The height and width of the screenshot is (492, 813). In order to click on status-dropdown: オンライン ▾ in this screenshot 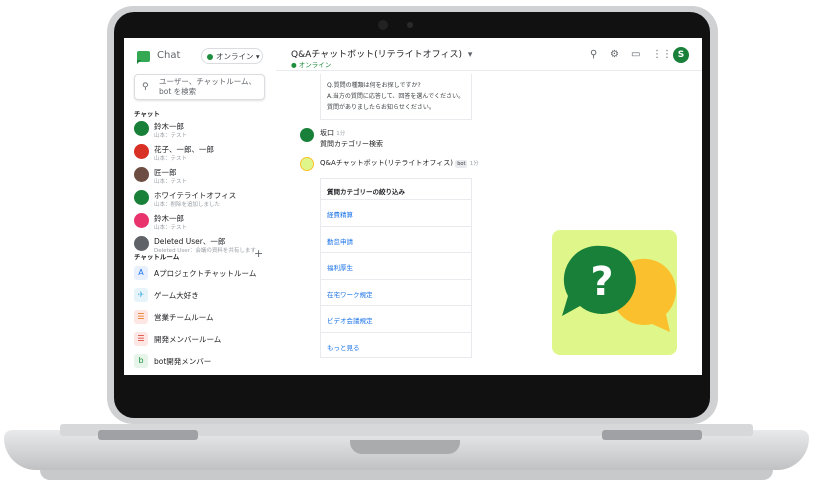, I will do `click(232, 56)`.